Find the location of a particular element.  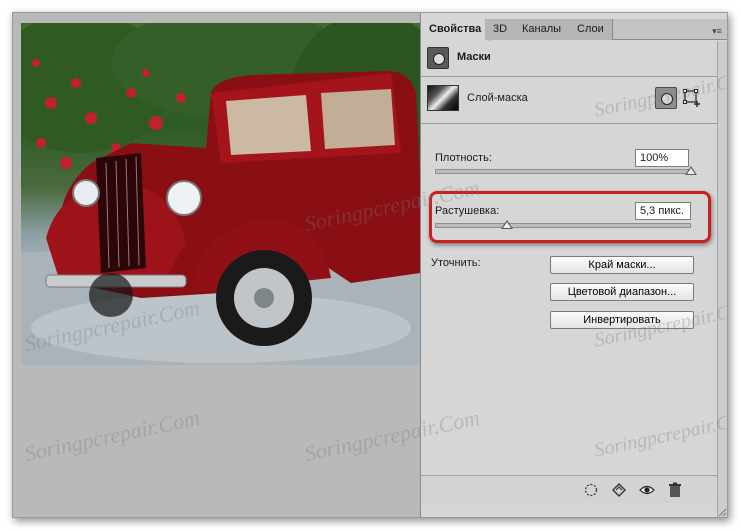

visibility-eye-icon is located at coordinates (647, 490).